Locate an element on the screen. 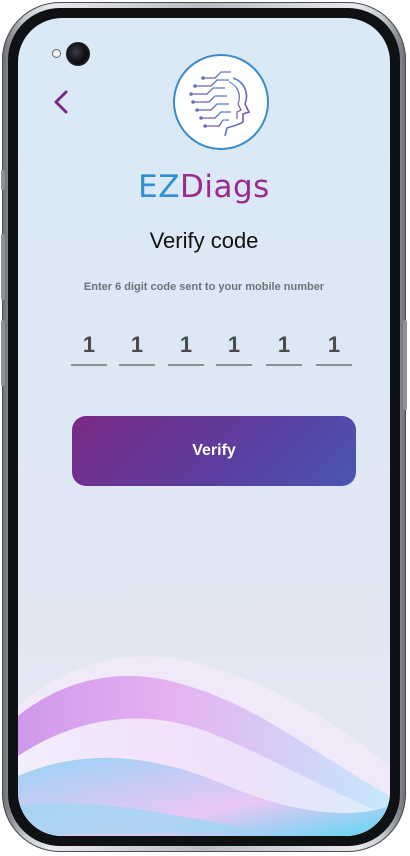  chevron-left-icon is located at coordinates (61, 102).